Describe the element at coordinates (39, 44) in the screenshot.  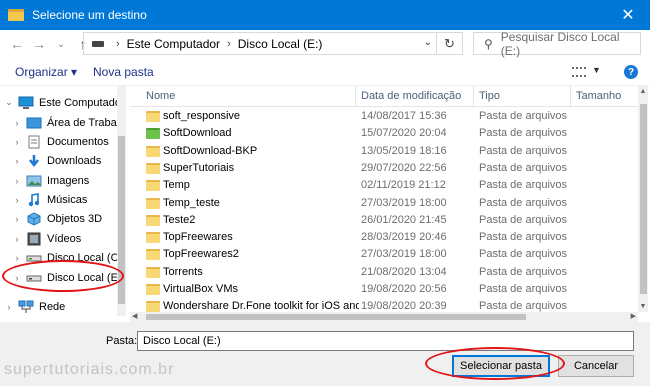
I see `forward-arrow-icon: →` at that location.